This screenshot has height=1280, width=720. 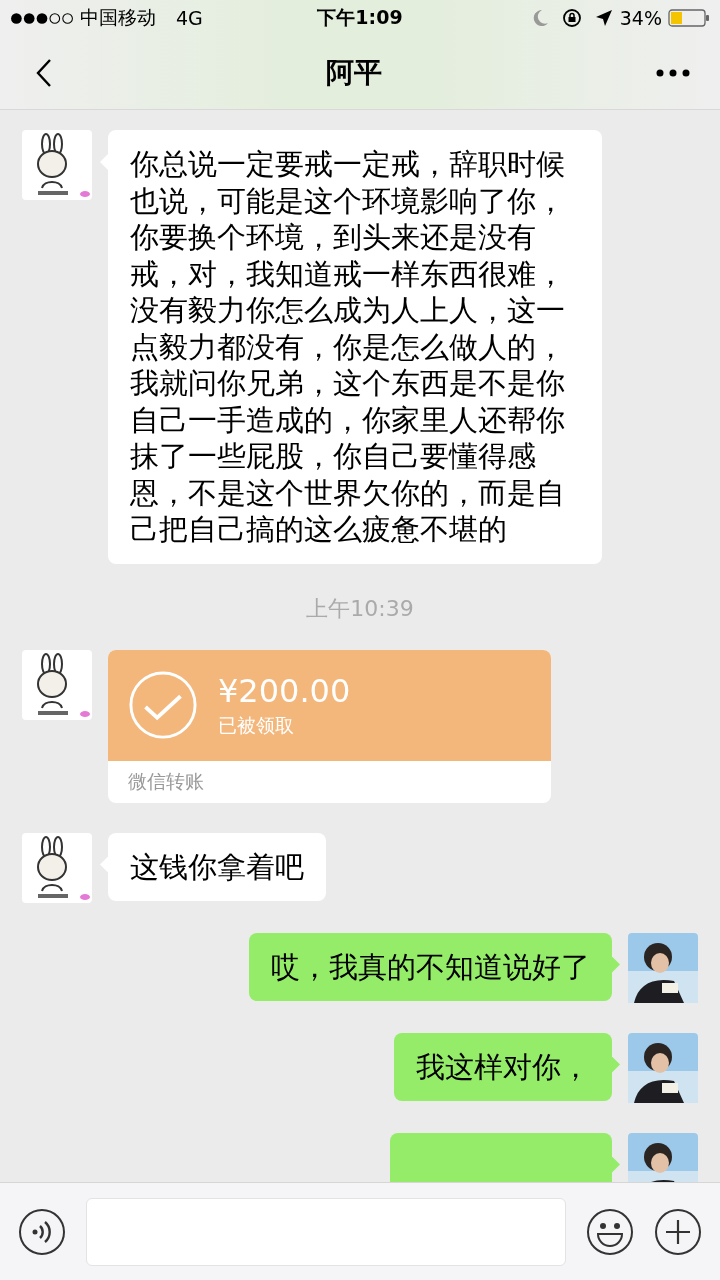 I want to click on more-icon, so click(x=673, y=73).